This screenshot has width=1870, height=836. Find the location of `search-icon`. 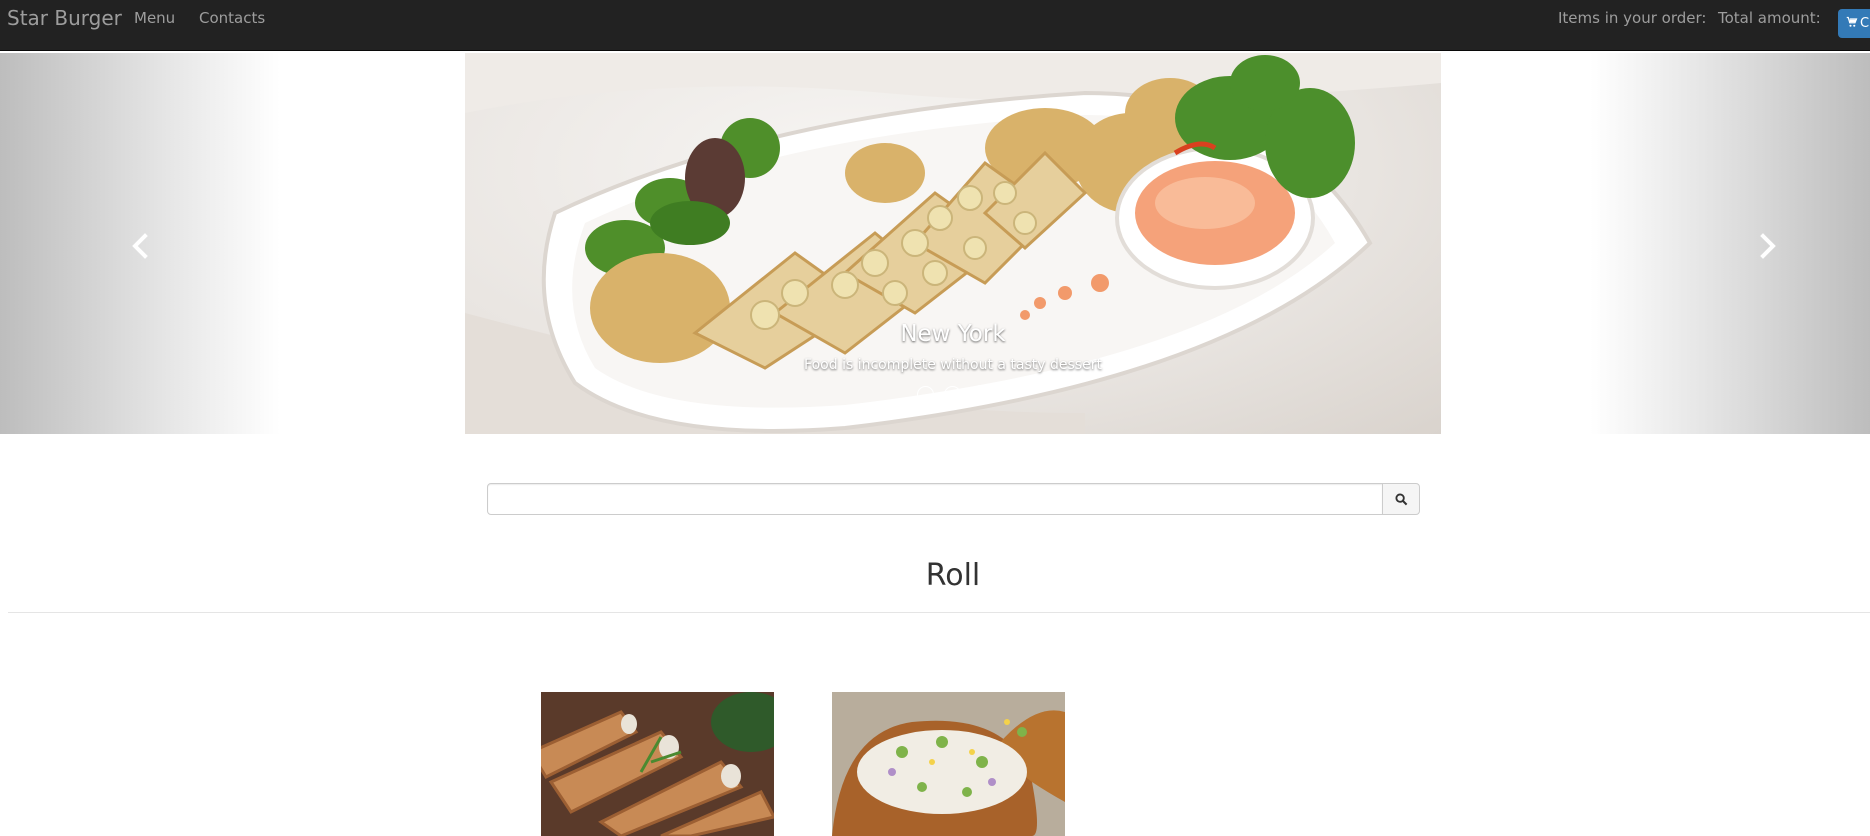

search-icon is located at coordinates (1400, 498).